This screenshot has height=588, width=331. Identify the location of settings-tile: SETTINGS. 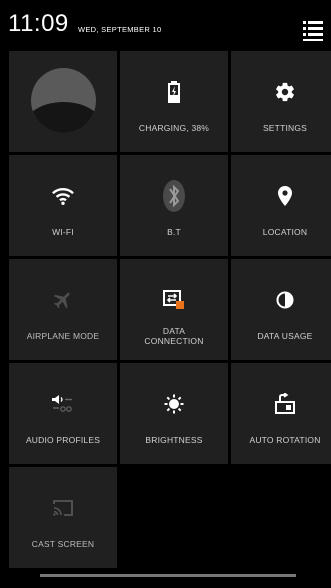
(281, 101).